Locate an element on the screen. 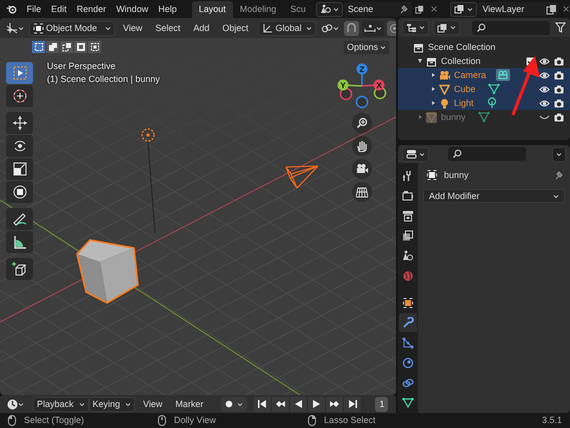 Image resolution: width=570 pixels, height=428 pixels. status-hint: Lasso Select is located at coordinates (350, 420).